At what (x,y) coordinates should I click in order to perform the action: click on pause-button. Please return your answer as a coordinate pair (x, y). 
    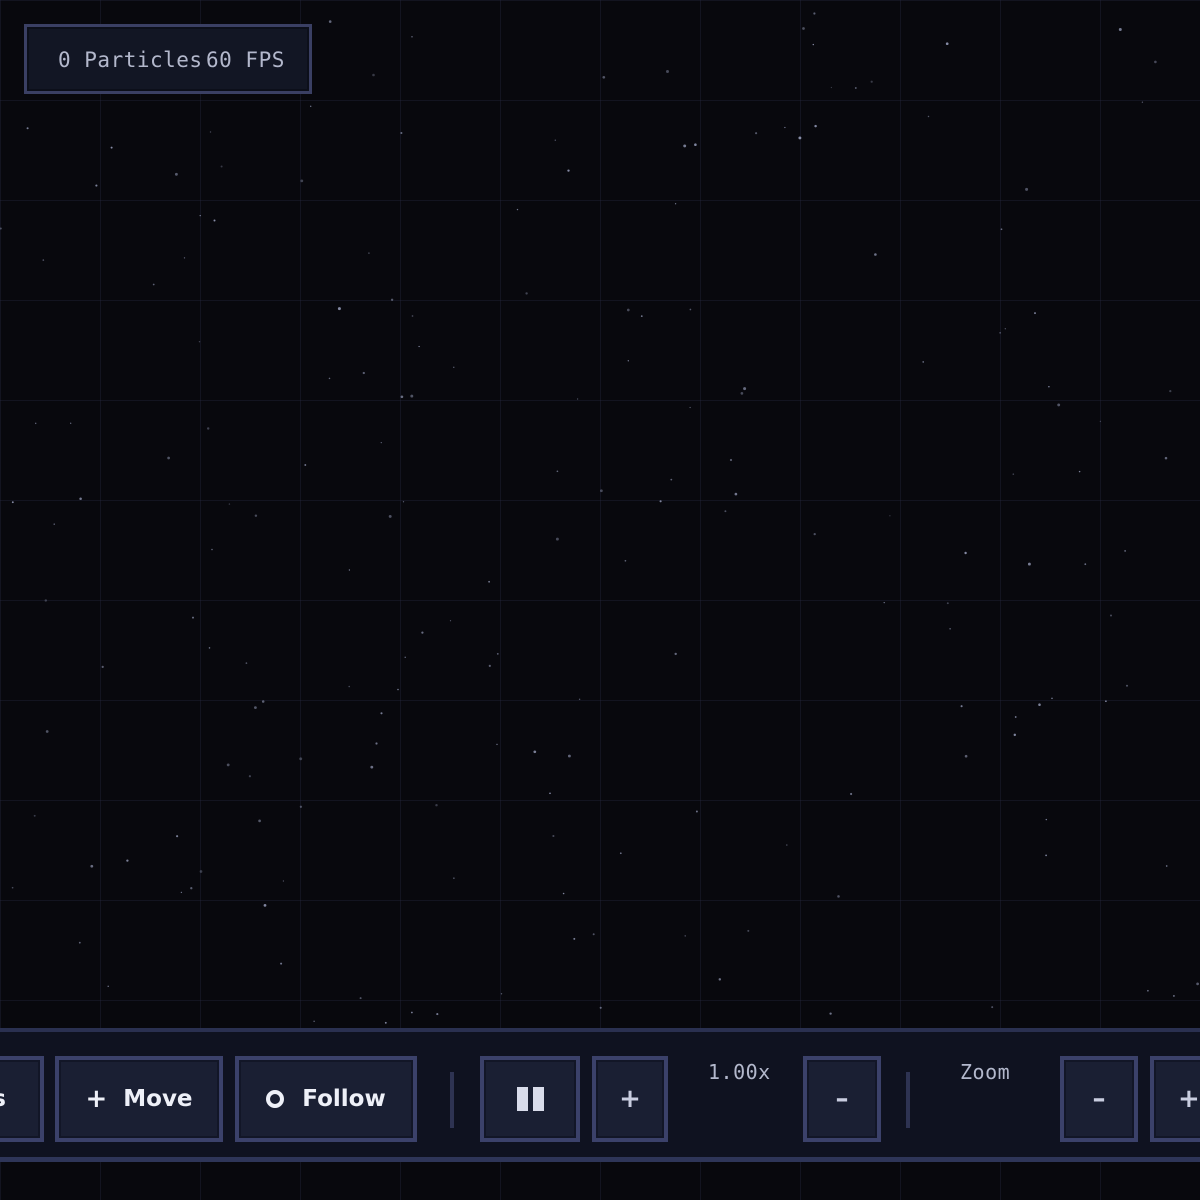
    Looking at the image, I should click on (530, 1099).